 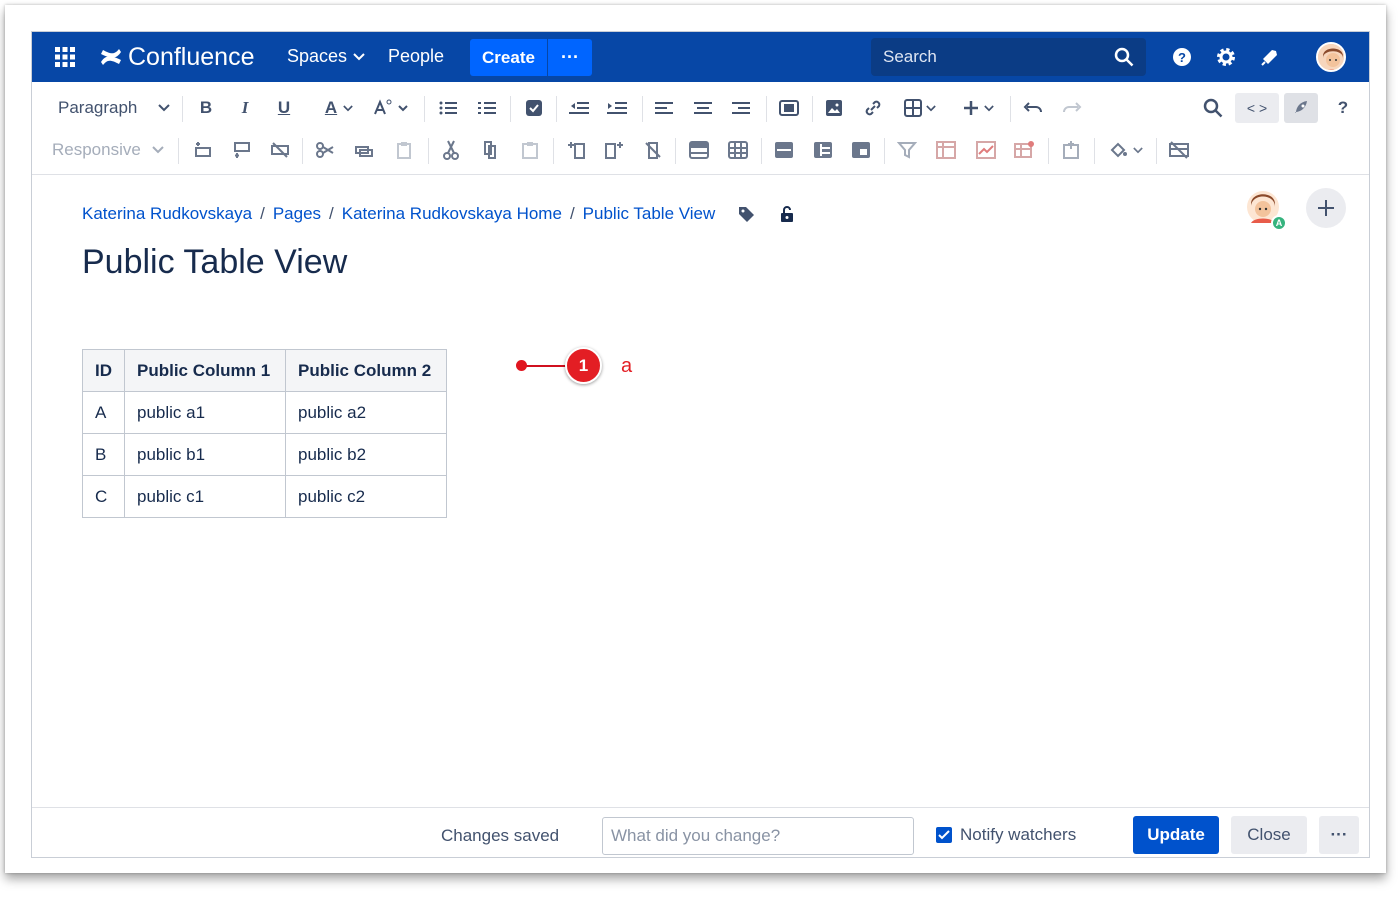 What do you see at coordinates (664, 108) in the screenshot?
I see `align-left-icon` at bounding box center [664, 108].